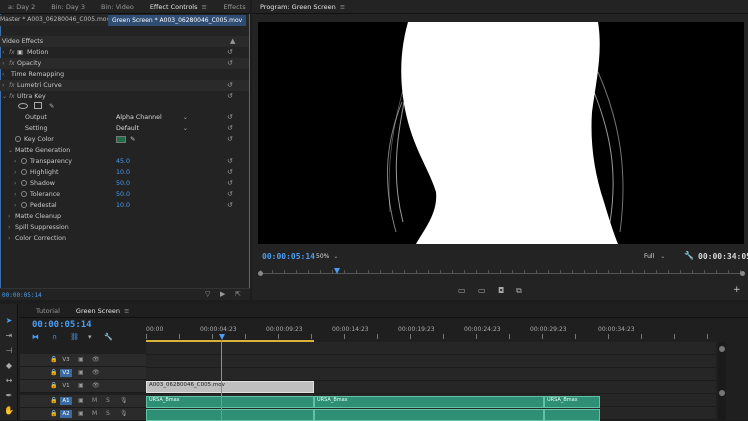 This screenshot has width=748, height=421. Describe the element at coordinates (9, 410) in the screenshot. I see `hand-tool-icon: ✋` at that location.